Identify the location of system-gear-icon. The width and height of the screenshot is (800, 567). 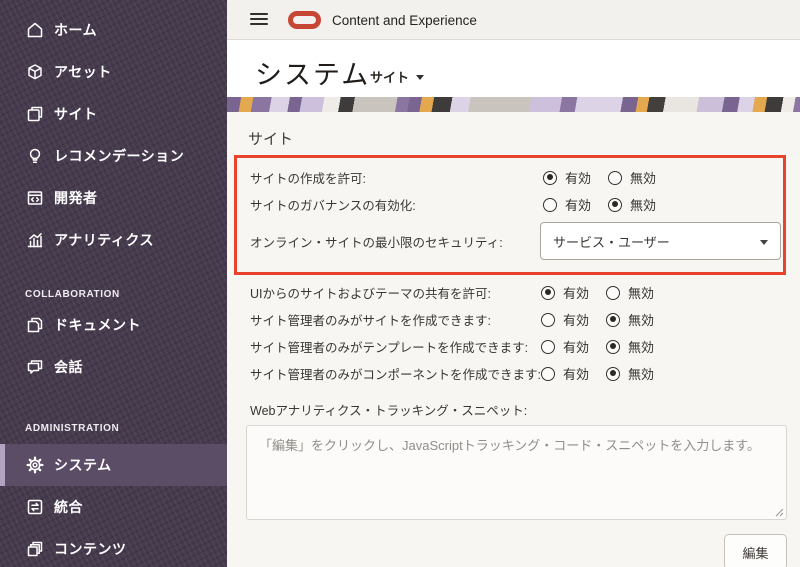
(35, 465).